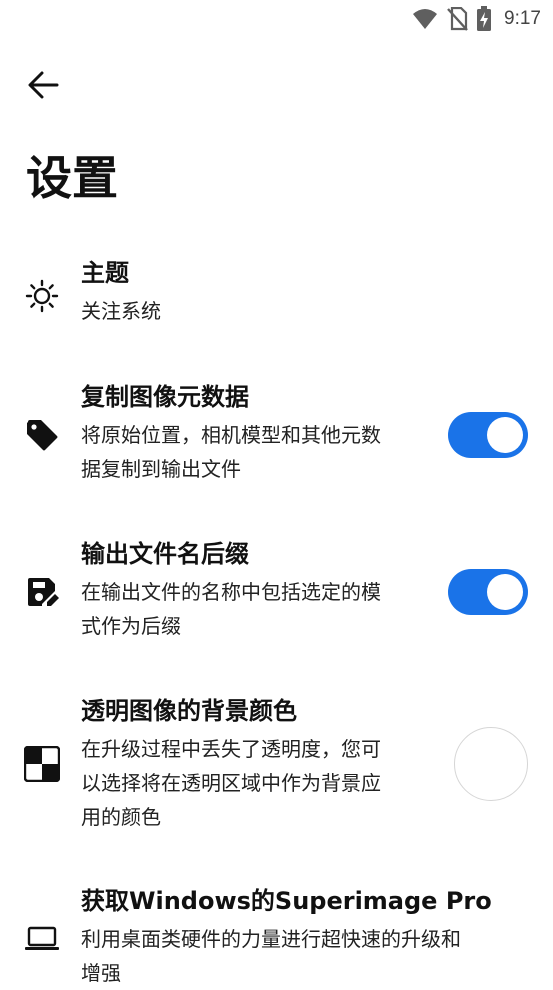 The image size is (553, 990). Describe the element at coordinates (101, 973) in the screenshot. I see `description-line: 增强` at that location.